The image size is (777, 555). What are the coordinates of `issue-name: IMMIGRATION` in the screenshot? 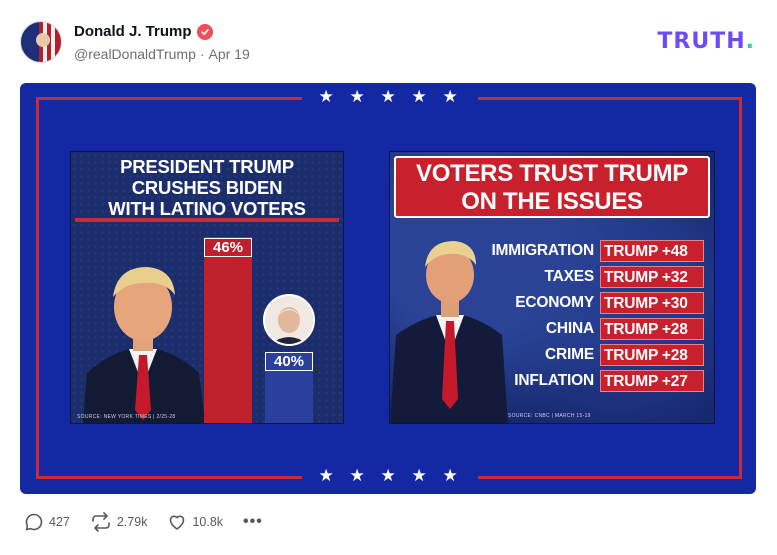 It's located at (542, 250).